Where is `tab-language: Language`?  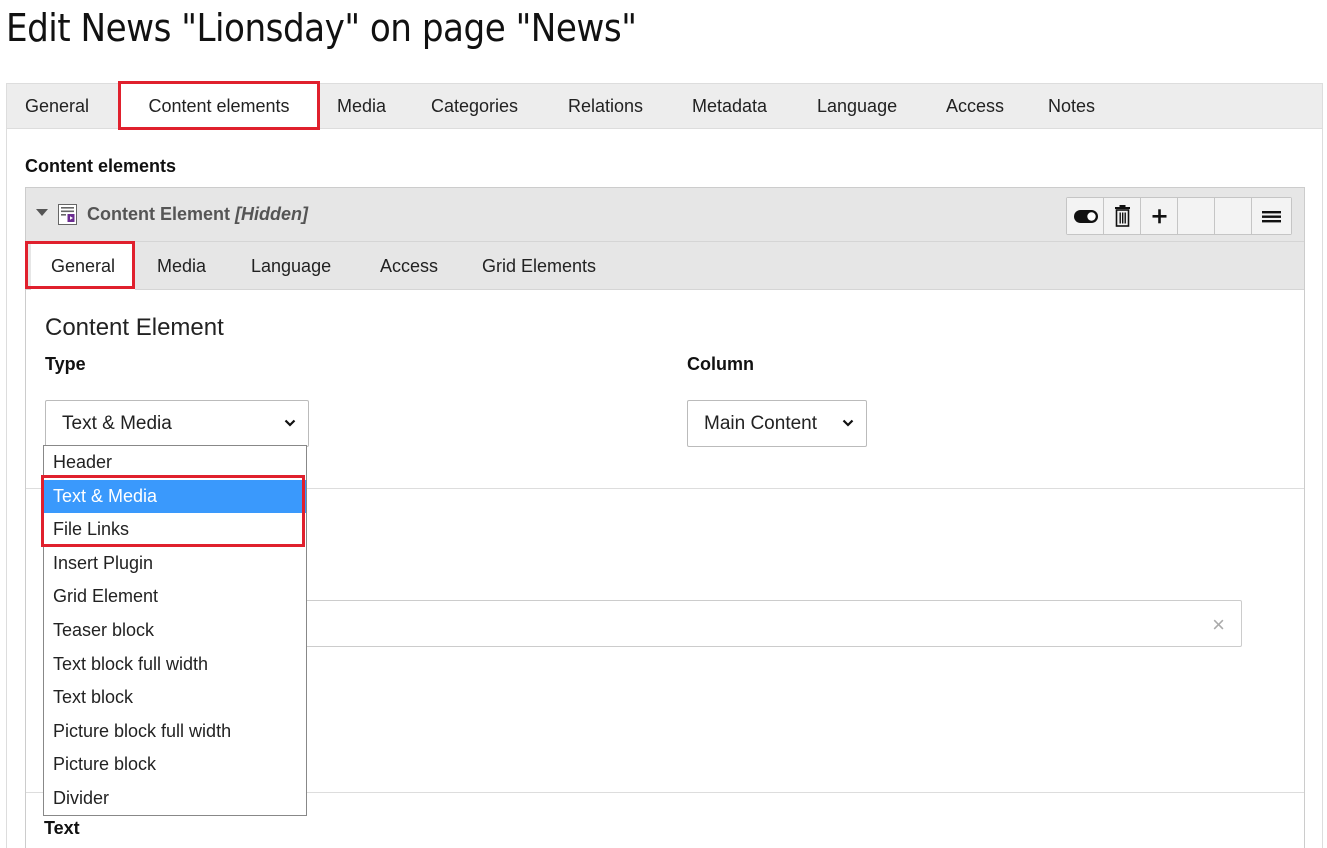
tab-language: Language is located at coordinates (857, 106).